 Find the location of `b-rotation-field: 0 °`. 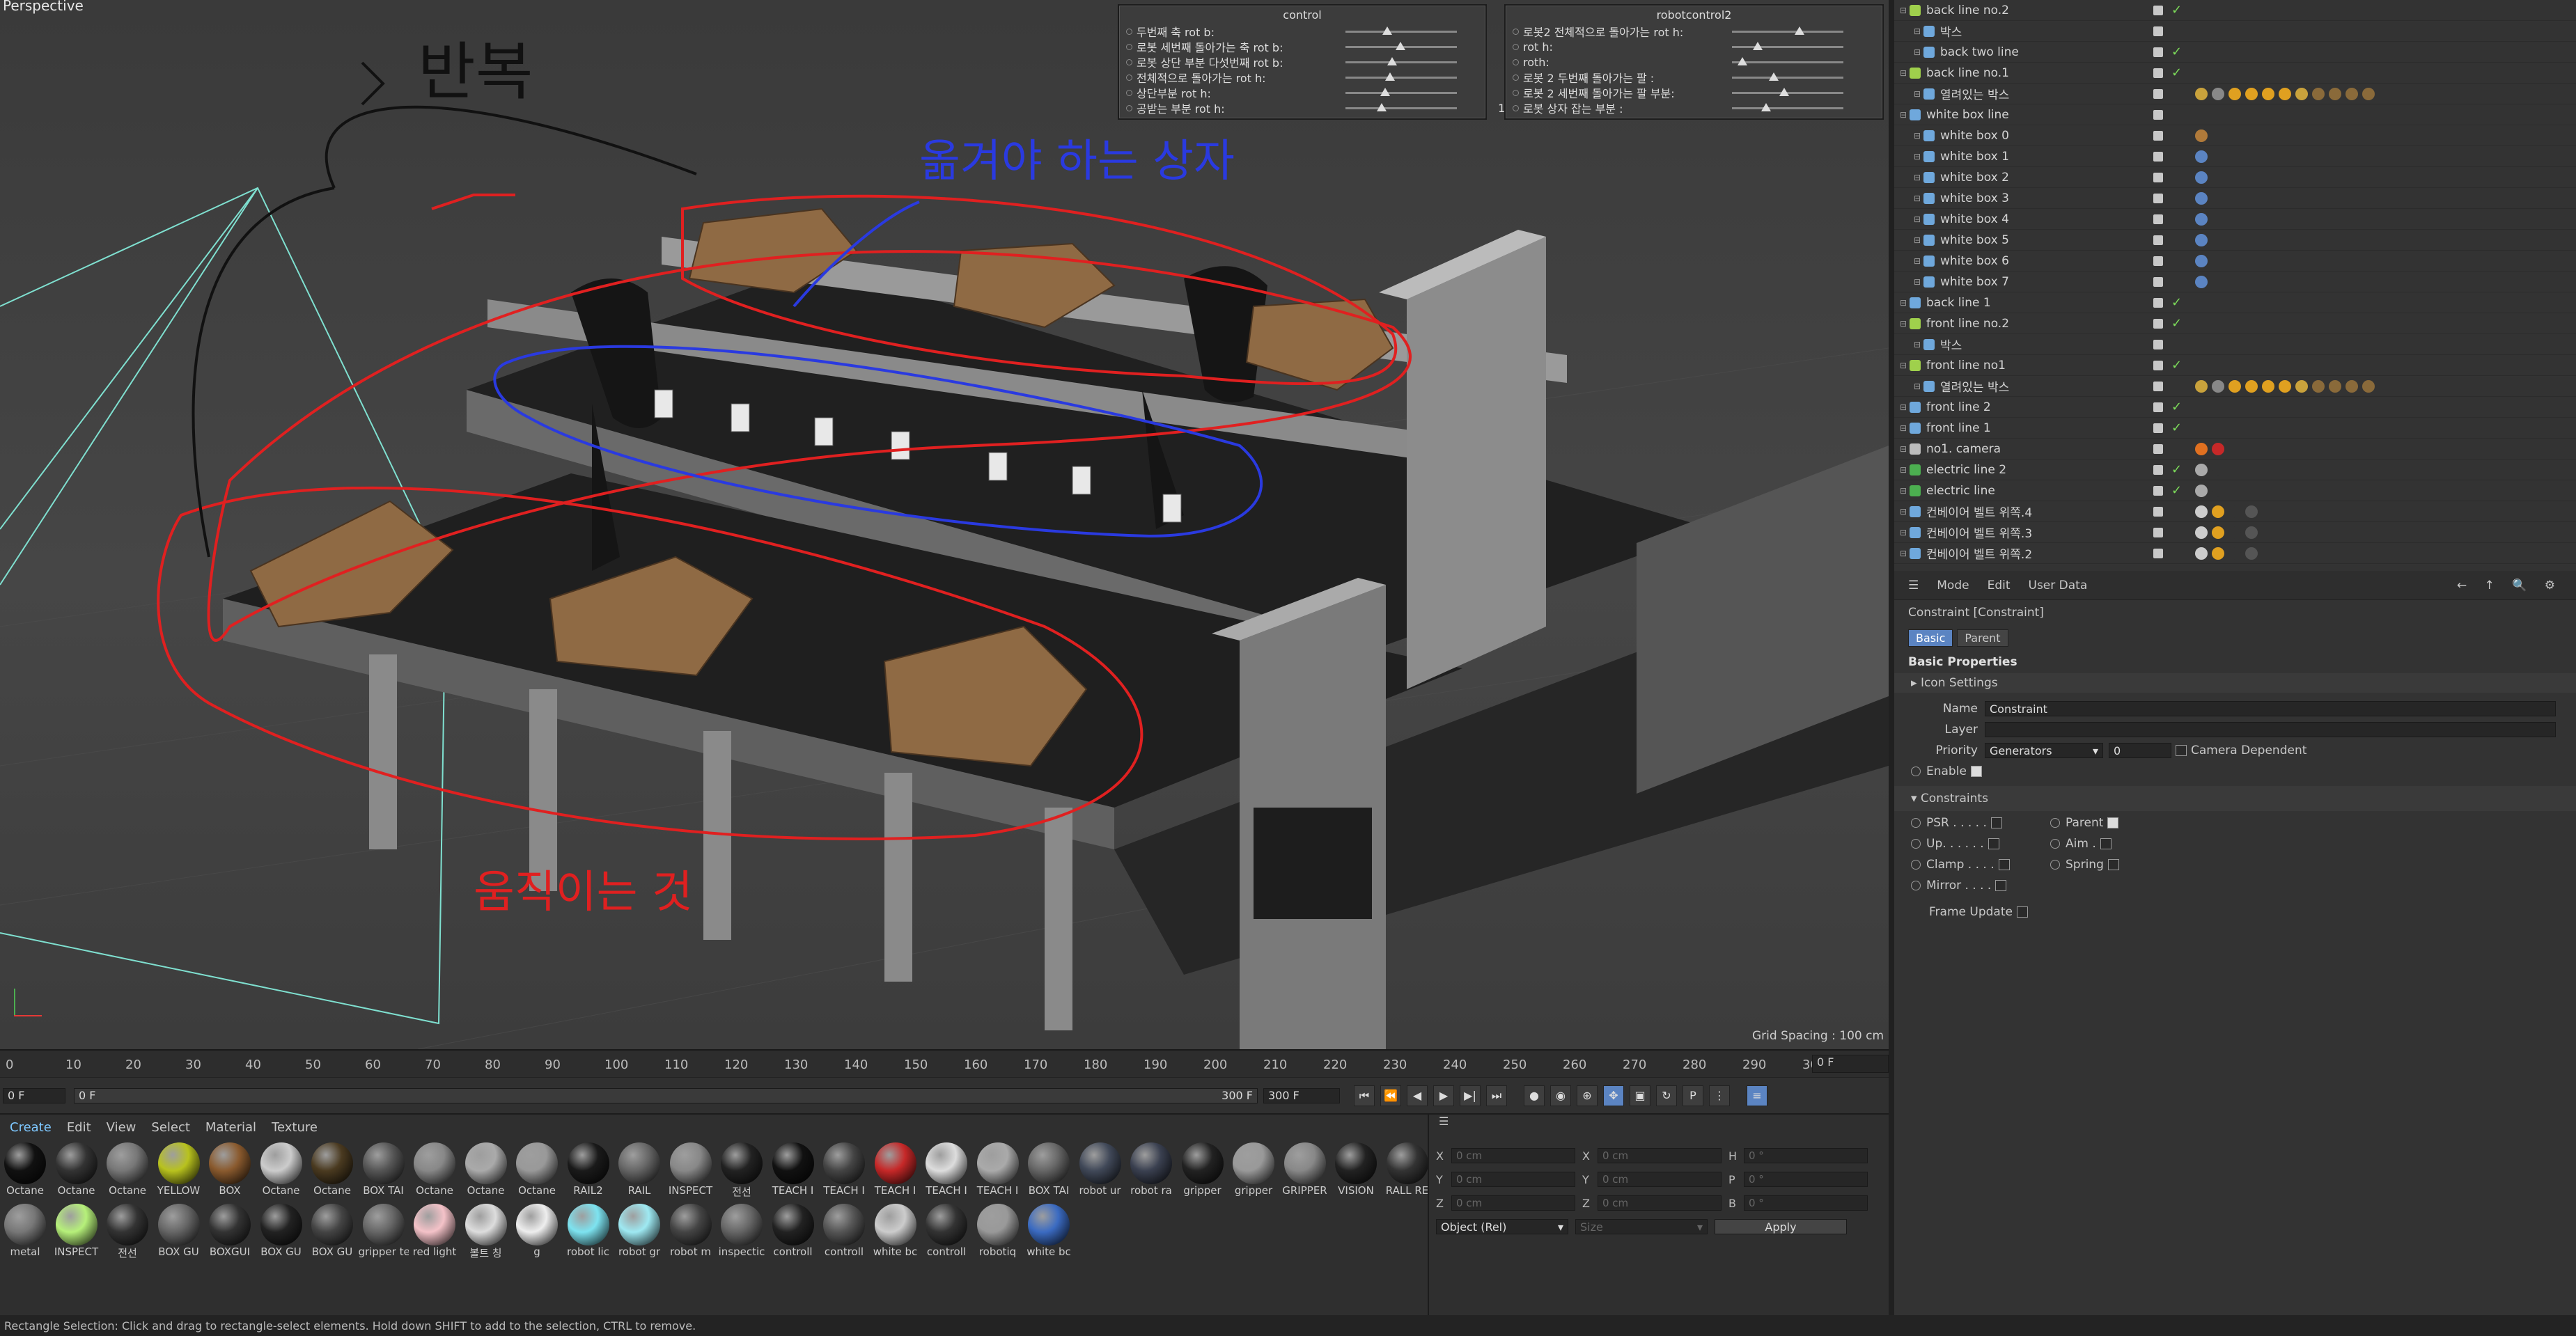

b-rotation-field: 0 ° is located at coordinates (1806, 1203).